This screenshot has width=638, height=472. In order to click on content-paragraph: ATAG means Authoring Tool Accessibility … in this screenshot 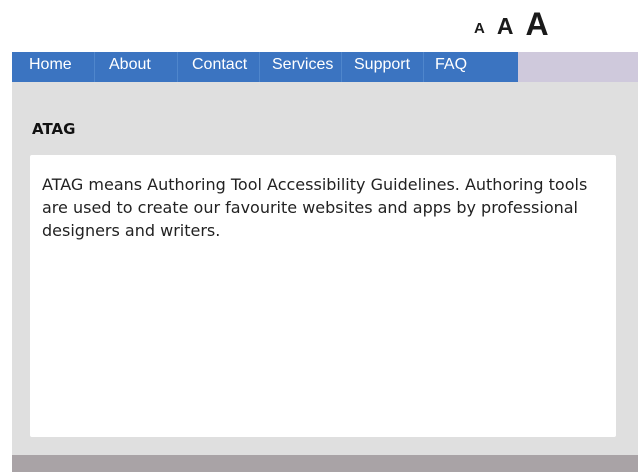, I will do `click(315, 207)`.